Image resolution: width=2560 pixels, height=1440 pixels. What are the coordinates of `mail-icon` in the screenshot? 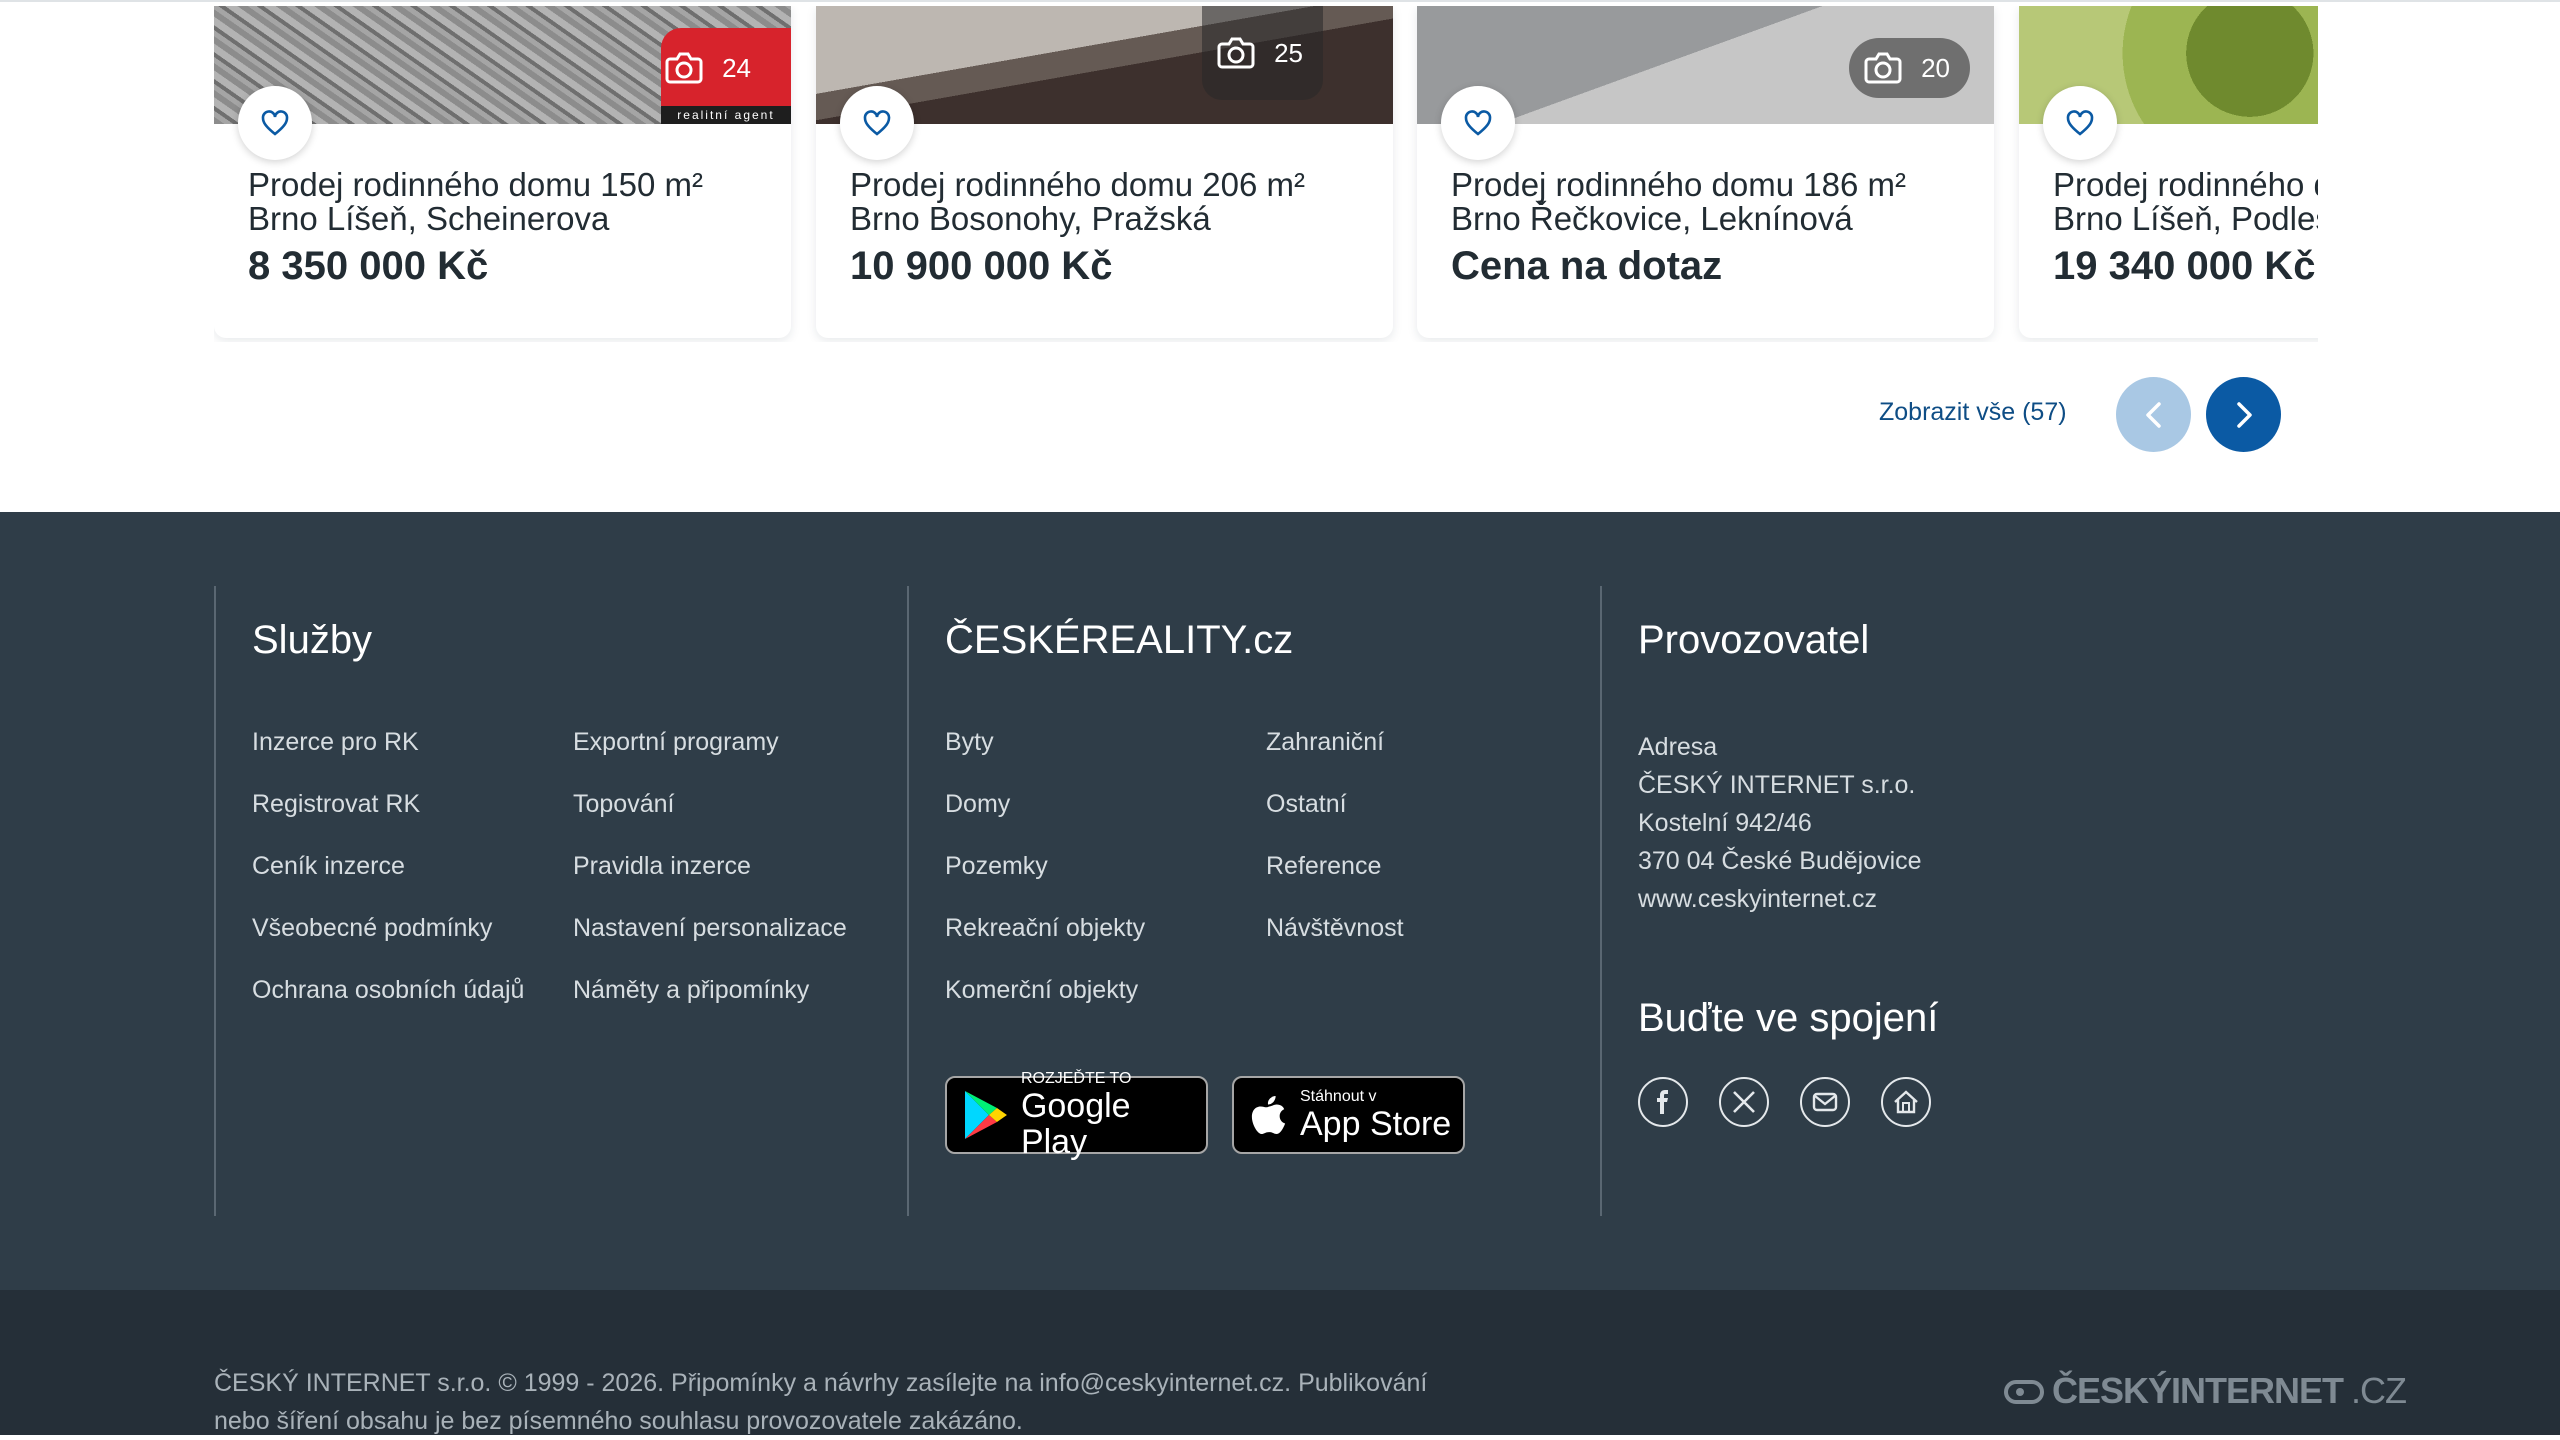 It's located at (1825, 1102).